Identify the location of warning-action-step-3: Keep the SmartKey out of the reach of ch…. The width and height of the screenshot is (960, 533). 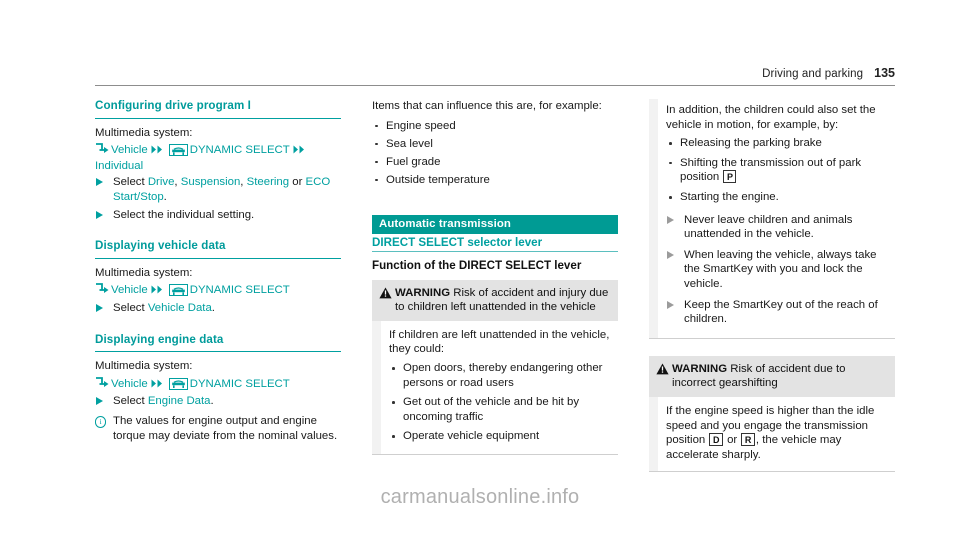
(780, 312).